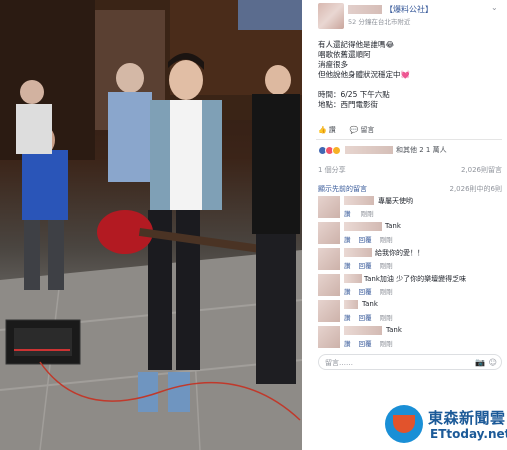 This screenshot has height=450, width=507. What do you see at coordinates (496, 8) in the screenshot?
I see `chevron-down-icon: ⌄` at bounding box center [496, 8].